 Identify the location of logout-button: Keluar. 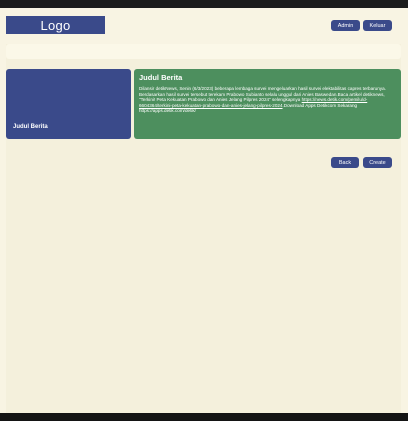
(377, 25).